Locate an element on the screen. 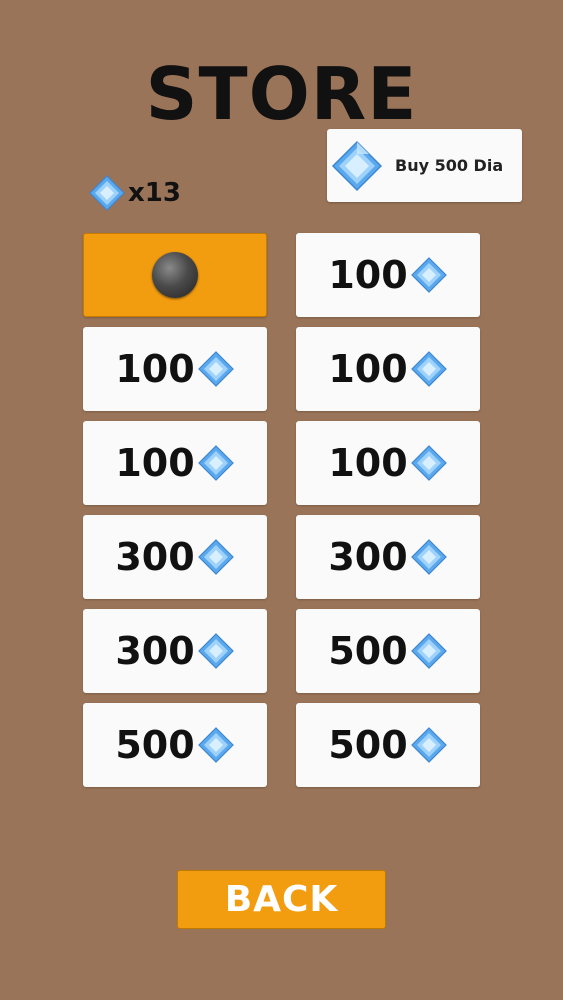 The height and width of the screenshot is (1000, 563). back-button: BACK is located at coordinates (281, 899).